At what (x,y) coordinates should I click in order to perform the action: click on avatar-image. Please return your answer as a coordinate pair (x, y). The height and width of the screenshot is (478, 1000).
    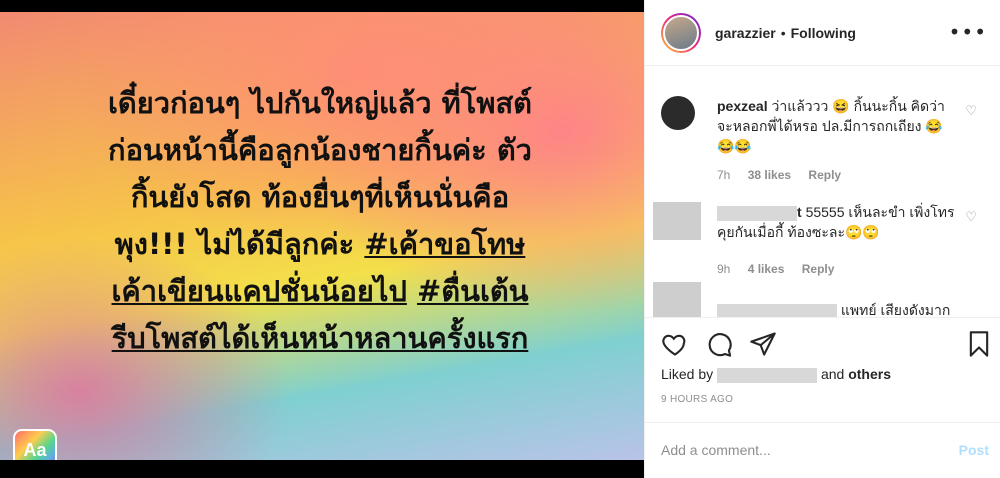
    Looking at the image, I should click on (681, 32).